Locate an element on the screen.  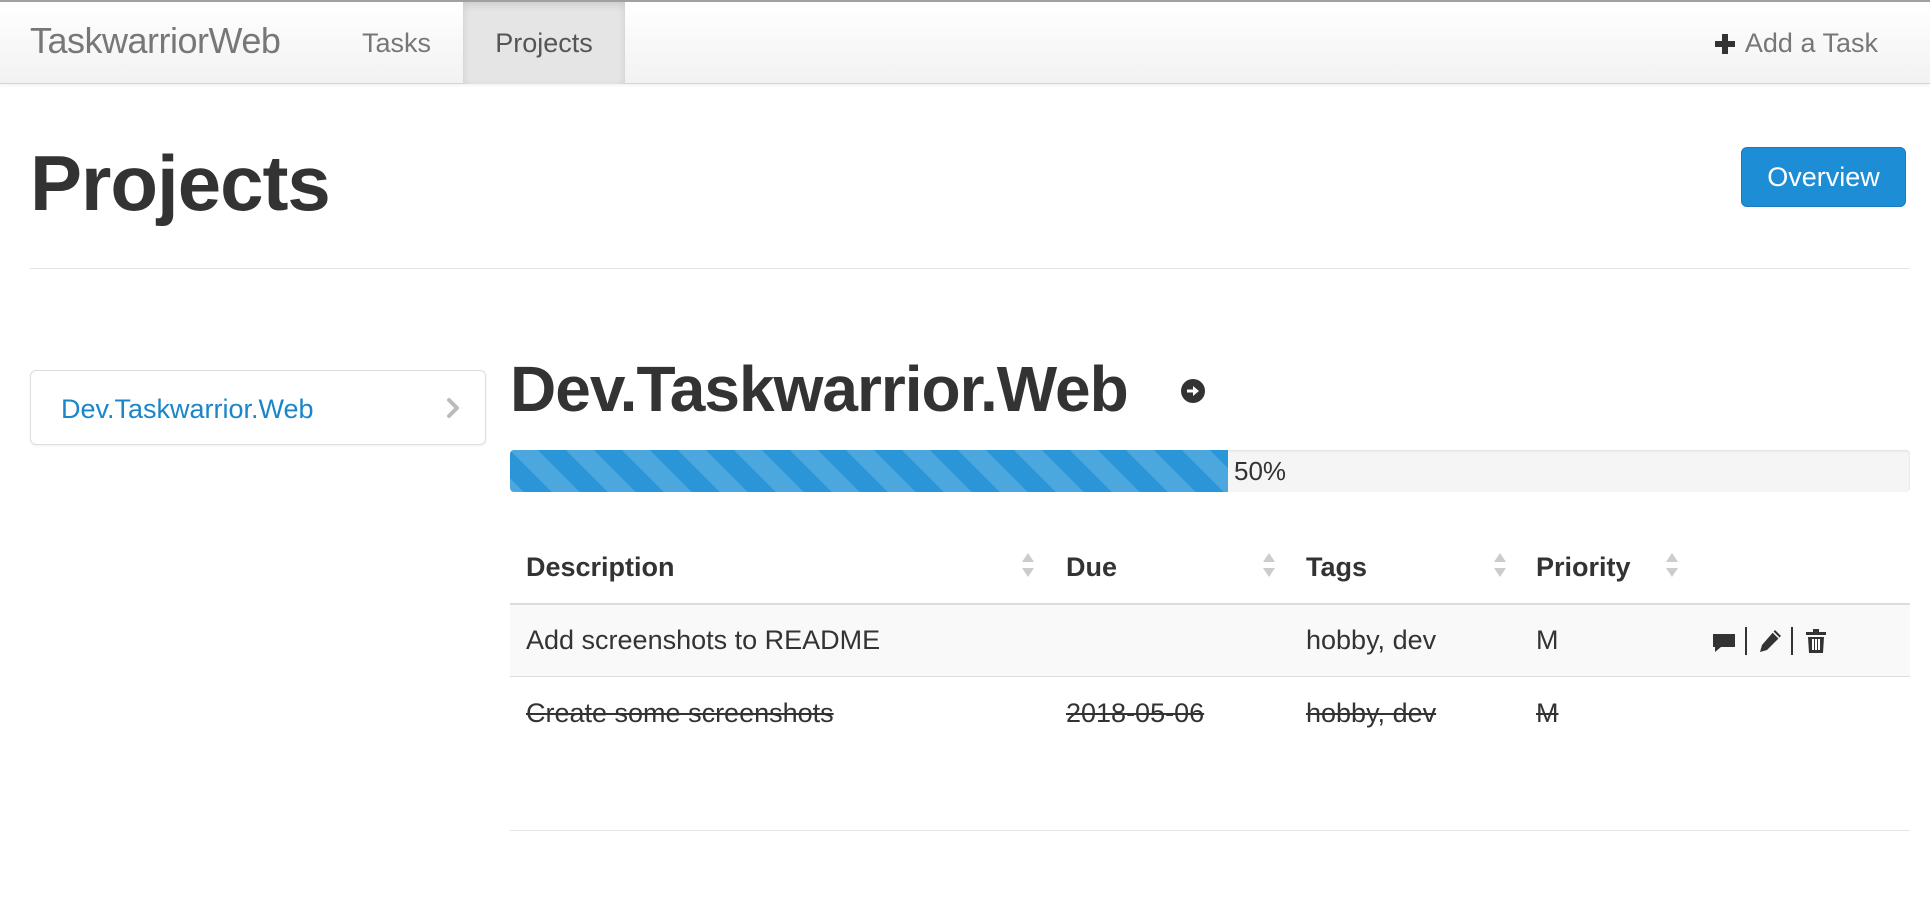
column-header-due: Due is located at coordinates (1091, 567).